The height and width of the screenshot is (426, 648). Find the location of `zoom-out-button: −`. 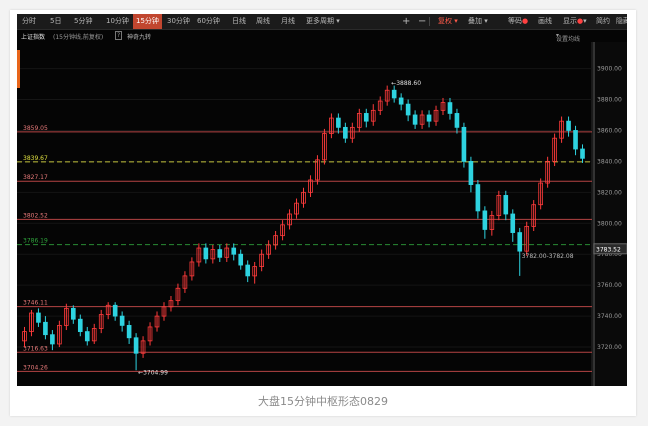

zoom-out-button: − is located at coordinates (422, 21).